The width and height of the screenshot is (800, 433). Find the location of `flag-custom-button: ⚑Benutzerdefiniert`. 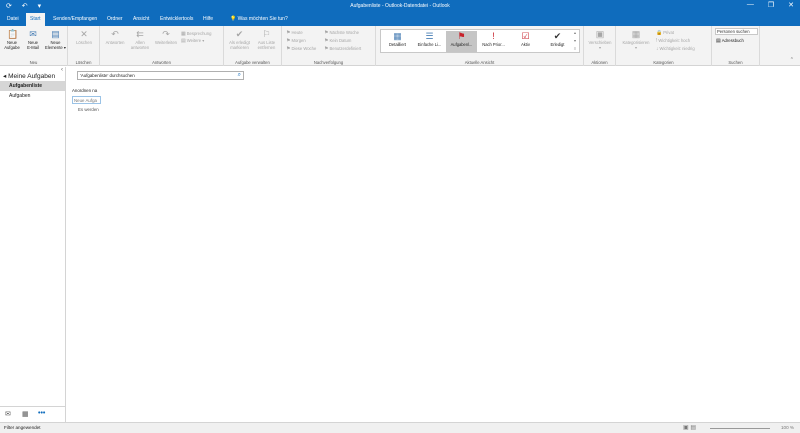

flag-custom-button: ⚑Benutzerdefiniert is located at coordinates (342, 49).